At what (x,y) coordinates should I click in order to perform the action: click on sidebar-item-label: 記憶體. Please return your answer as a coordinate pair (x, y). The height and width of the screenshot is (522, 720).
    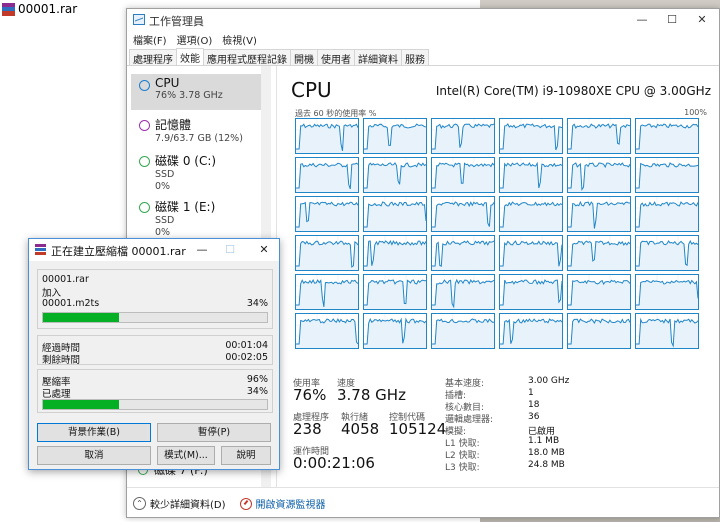
    Looking at the image, I should click on (173, 125).